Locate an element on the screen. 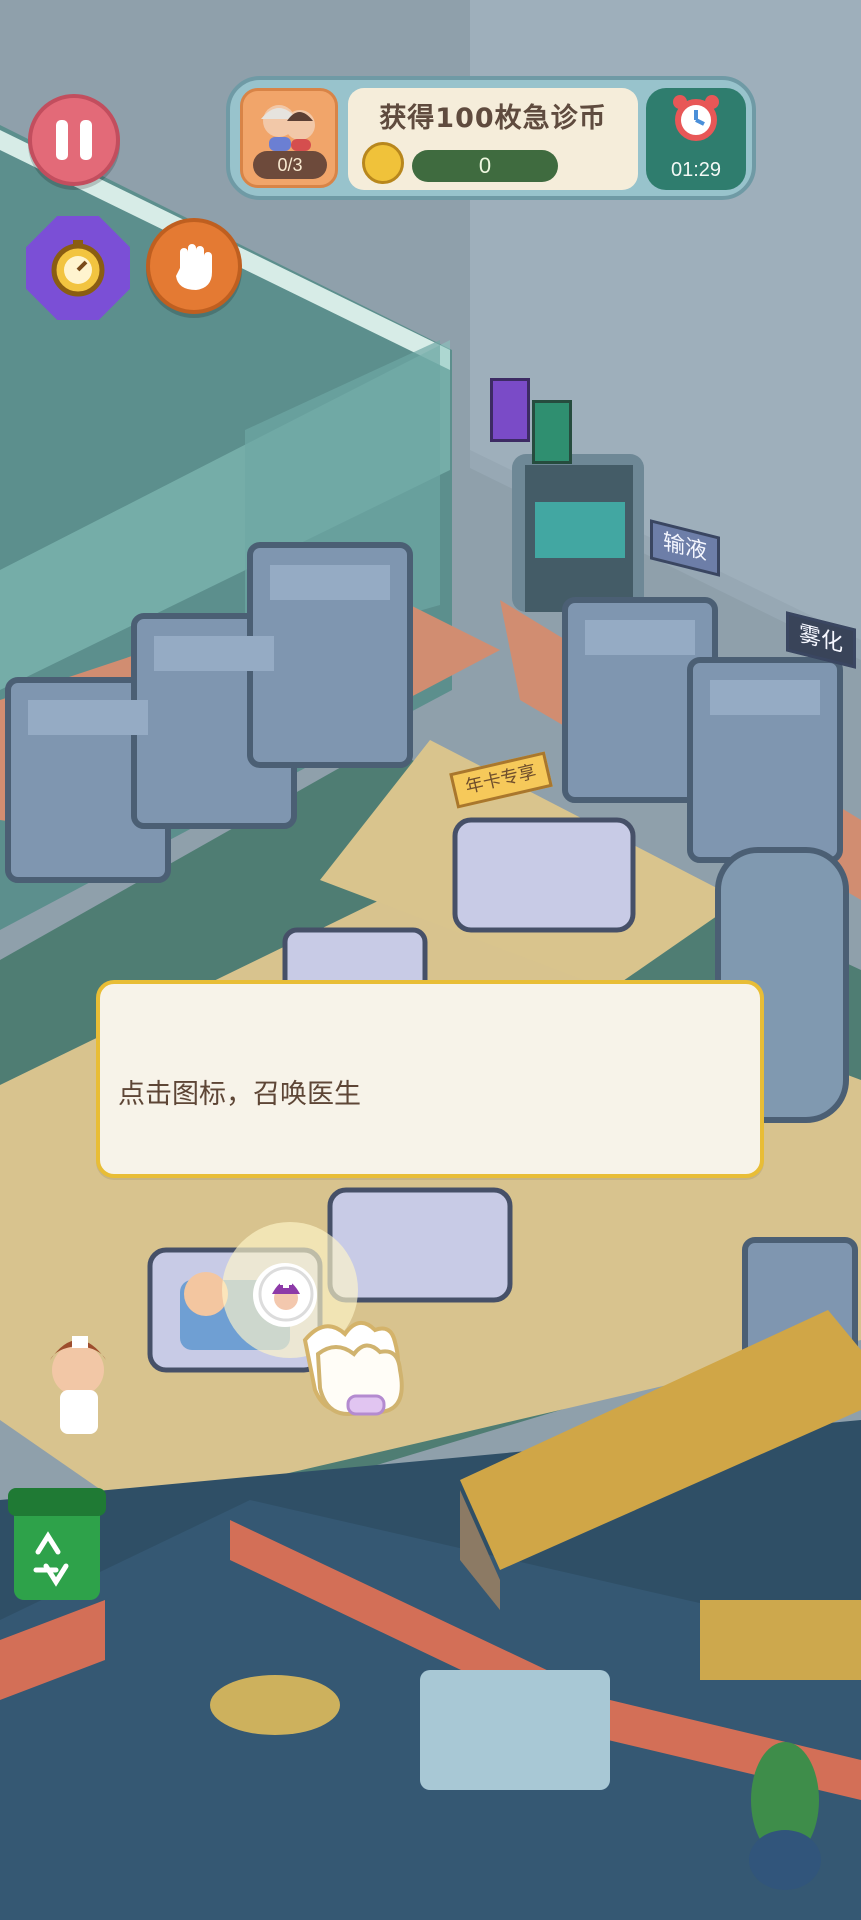  pause-button is located at coordinates (74, 140).